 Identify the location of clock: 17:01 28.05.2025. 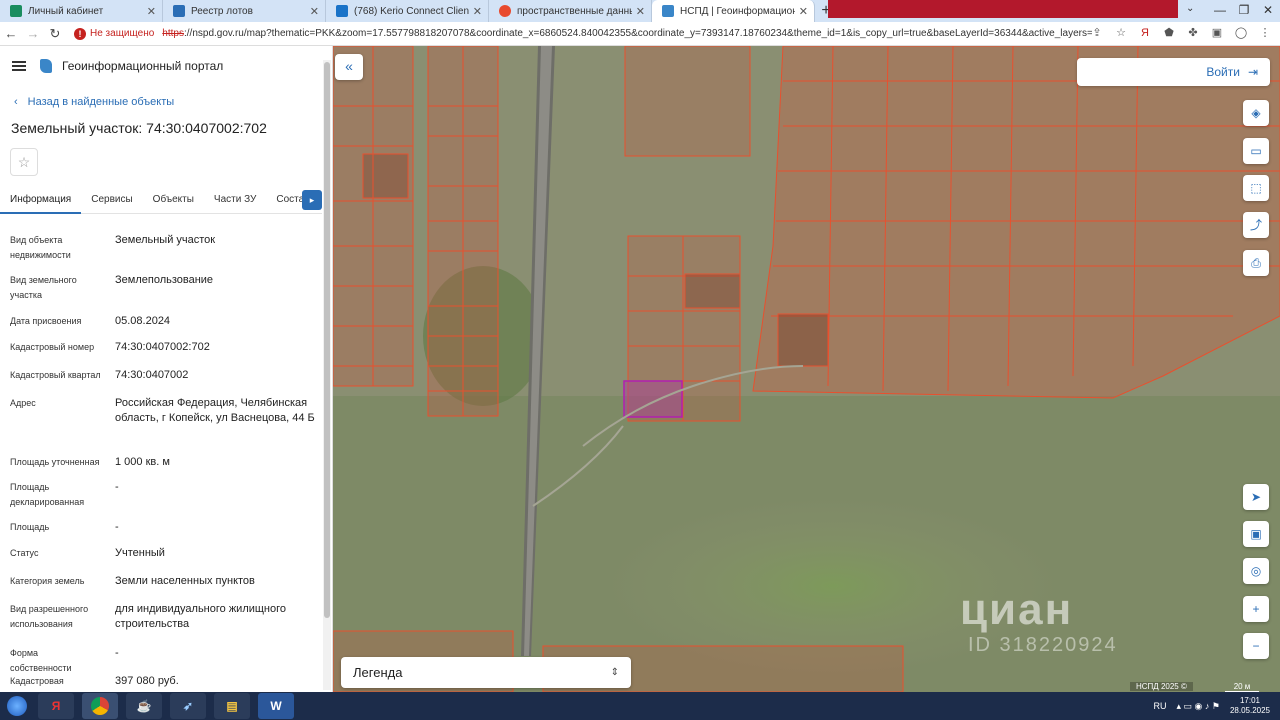
(1250, 706).